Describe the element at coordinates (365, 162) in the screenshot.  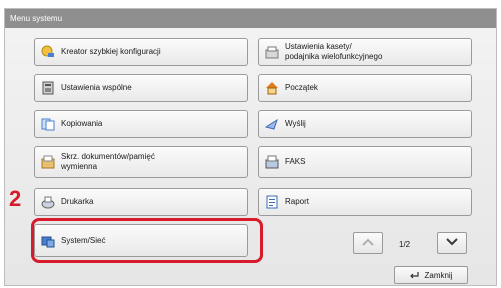
I see `fax-button: FAKS` at that location.